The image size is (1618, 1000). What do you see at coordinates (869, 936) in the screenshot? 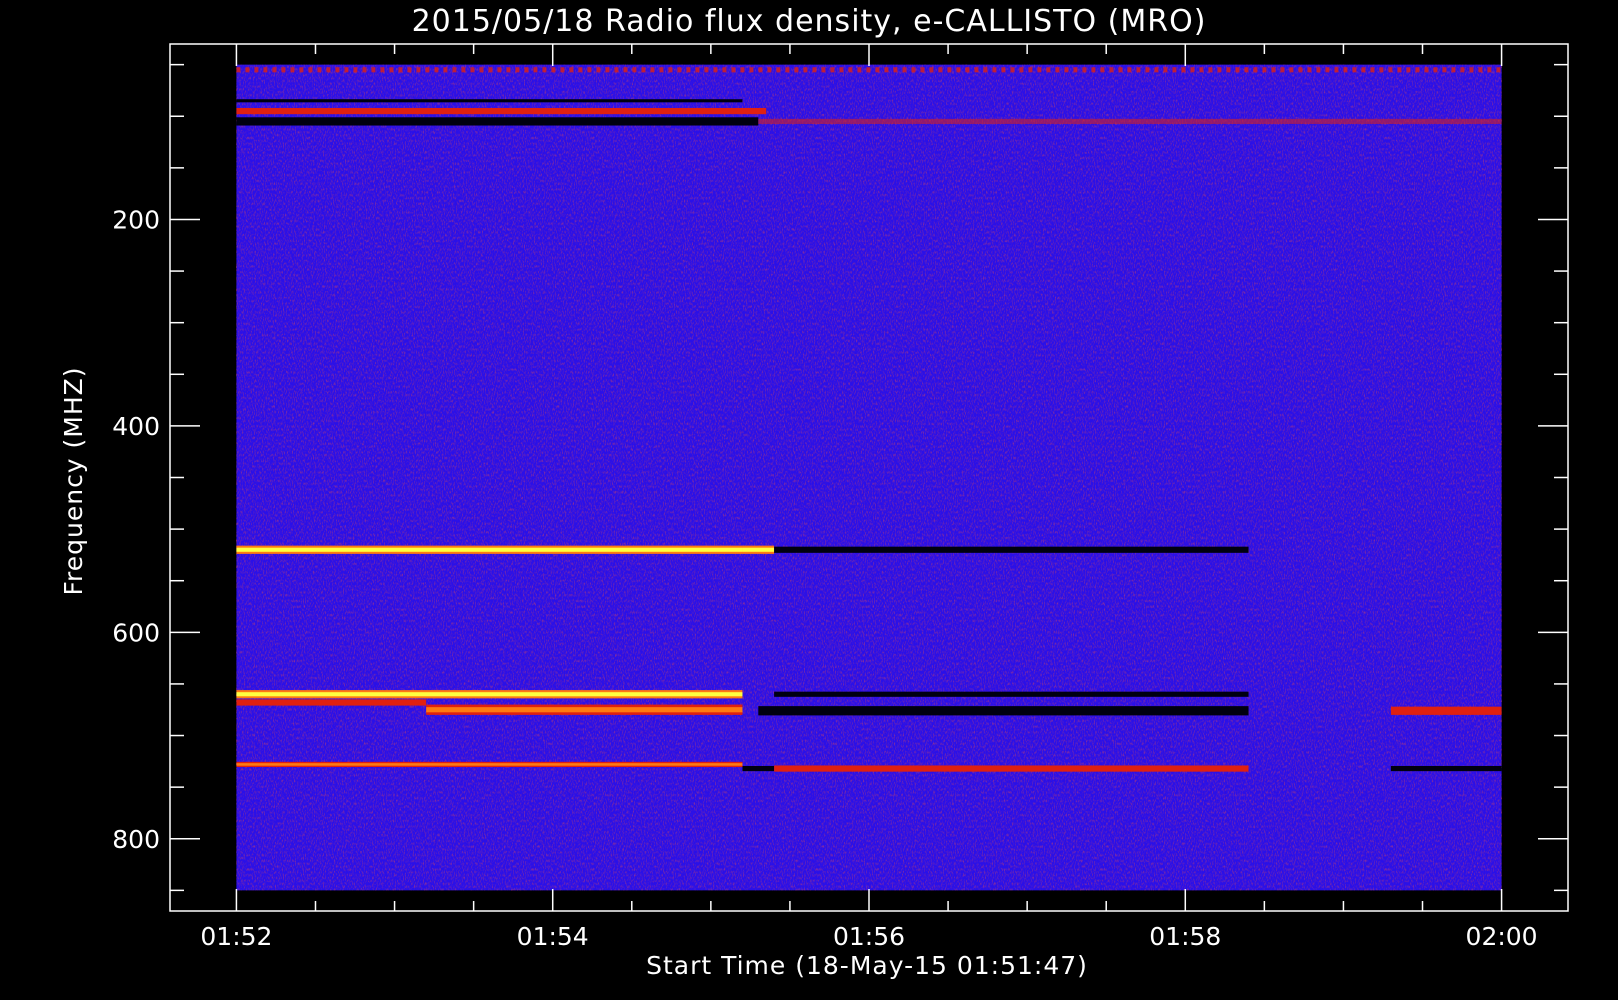
I see `x-tick-label: 01:56` at bounding box center [869, 936].